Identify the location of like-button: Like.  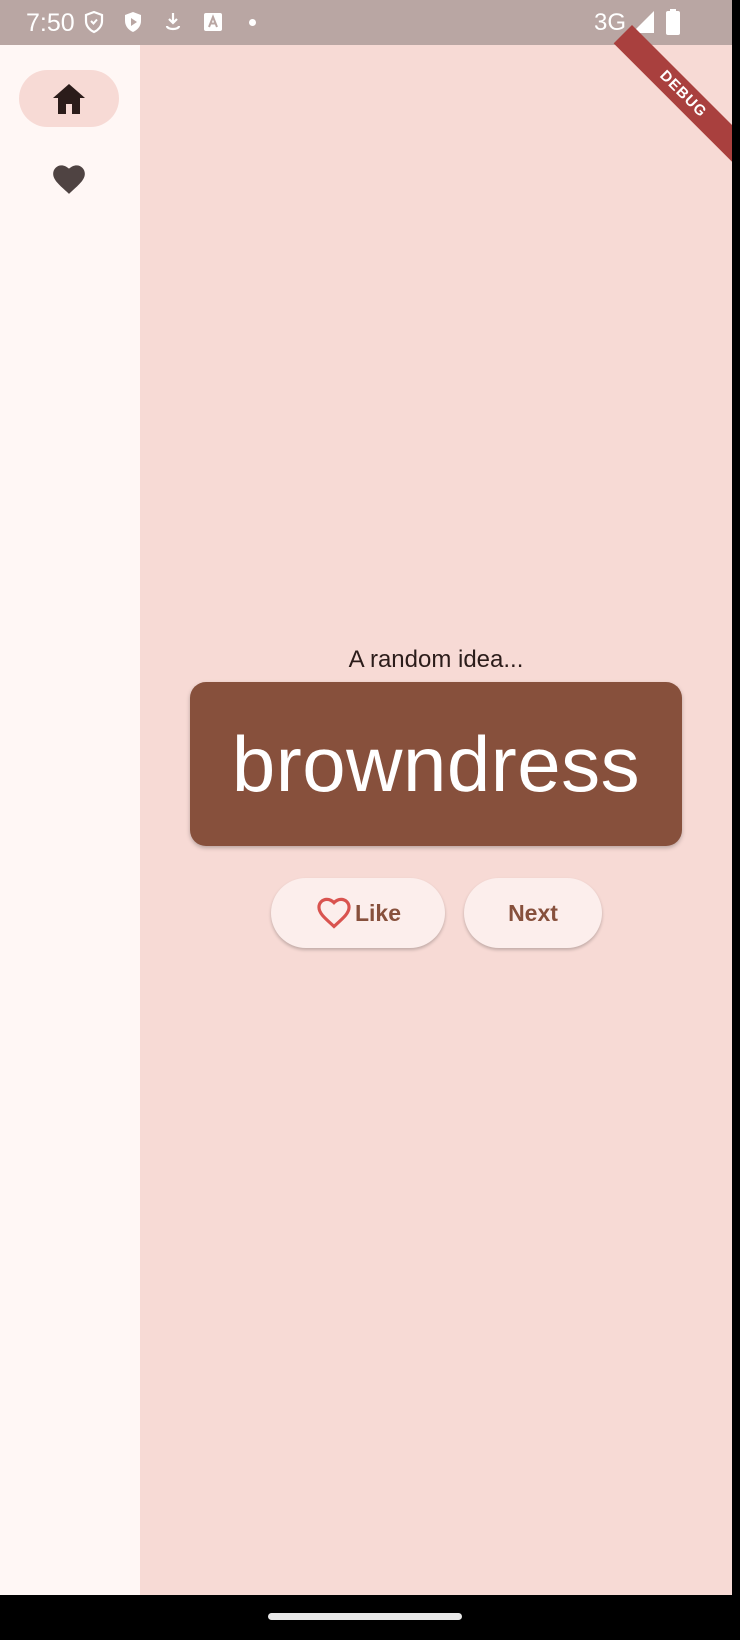
(358, 913).